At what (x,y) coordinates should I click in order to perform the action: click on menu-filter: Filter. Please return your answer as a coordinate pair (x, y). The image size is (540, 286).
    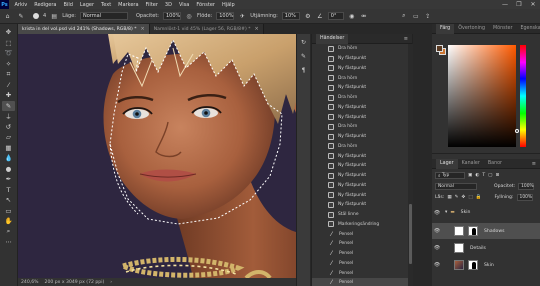
    Looking at the image, I should click on (151, 5).